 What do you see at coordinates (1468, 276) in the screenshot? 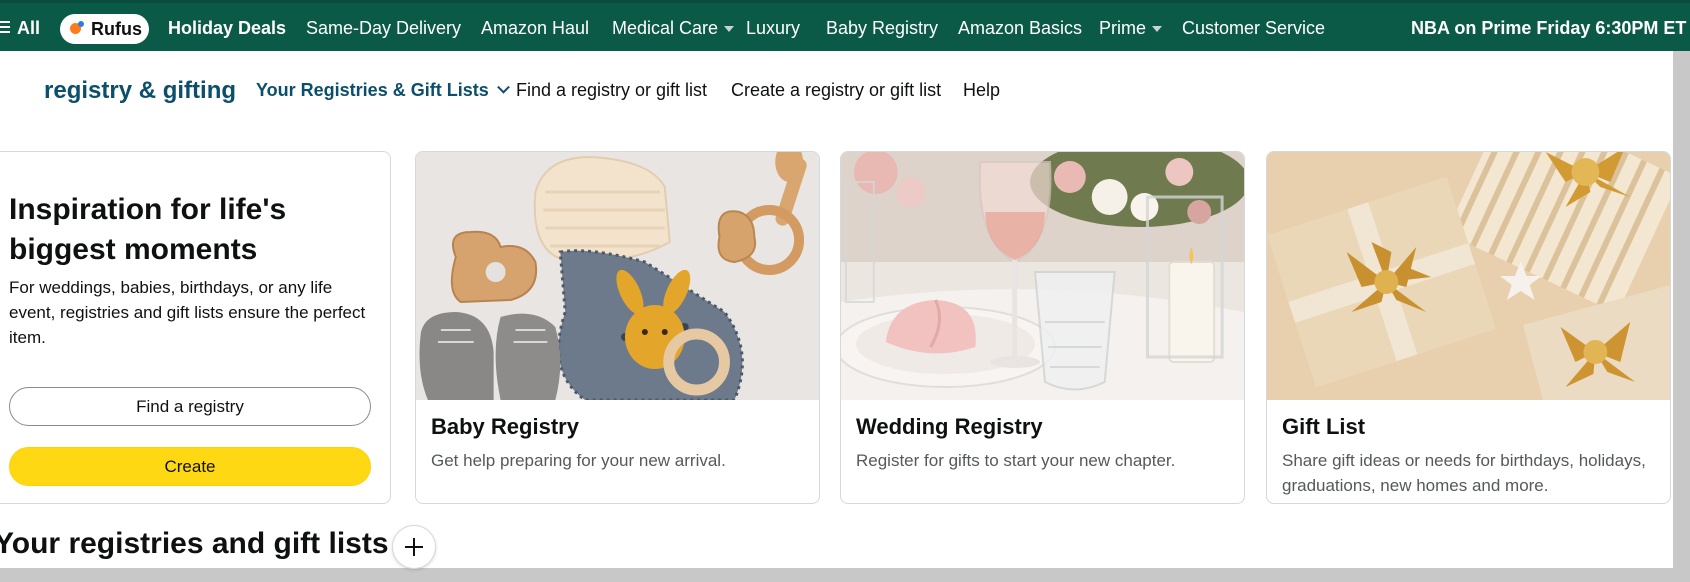
I see `gift-list-image` at bounding box center [1468, 276].